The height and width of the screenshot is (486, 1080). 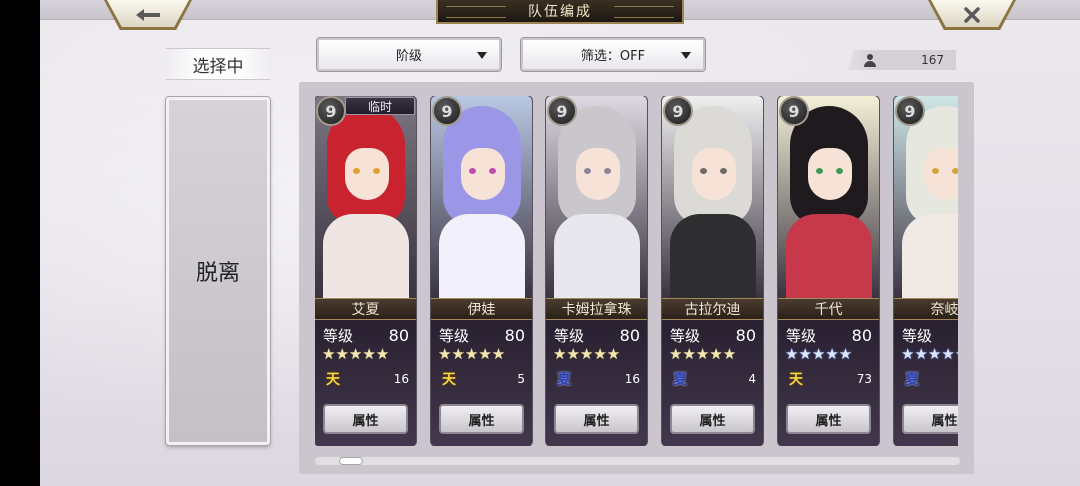 What do you see at coordinates (148, 15) in the screenshot?
I see `back-button` at bounding box center [148, 15].